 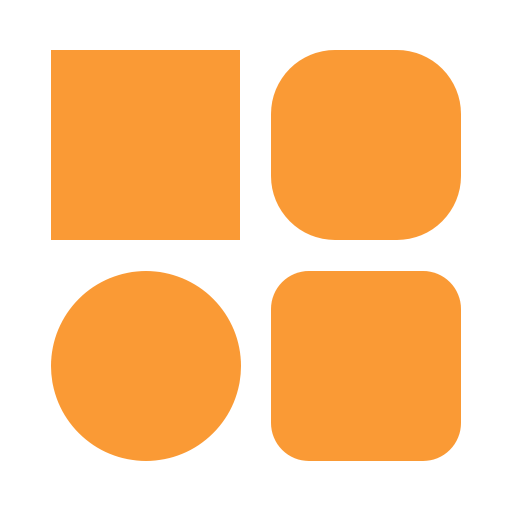 What do you see at coordinates (366, 145) in the screenshot?
I see `squircle-shape-icon` at bounding box center [366, 145].